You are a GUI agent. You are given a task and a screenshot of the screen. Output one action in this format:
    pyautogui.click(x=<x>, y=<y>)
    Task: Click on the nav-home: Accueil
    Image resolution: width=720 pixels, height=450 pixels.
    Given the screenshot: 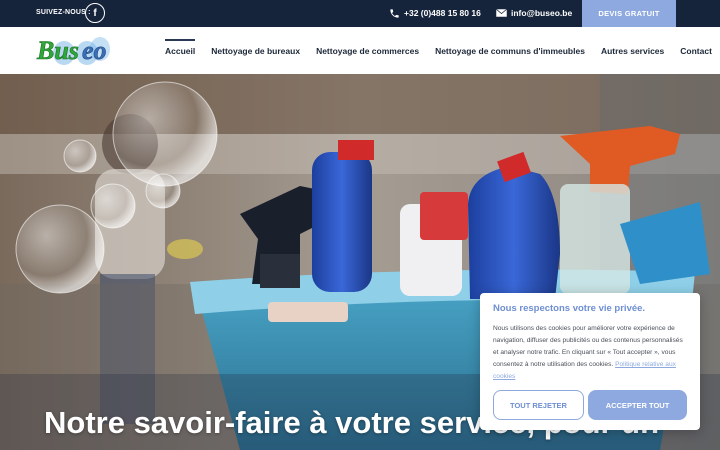 What is the action you would take?
    pyautogui.click(x=180, y=47)
    